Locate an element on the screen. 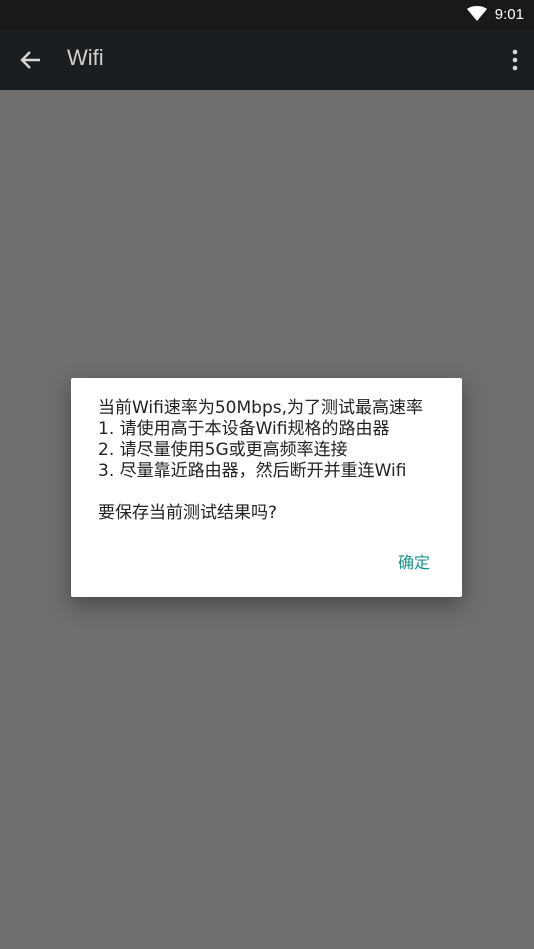 The image size is (534, 949). dialog-line-1: 当前Wifi速率为50Mbps,为了测试最高速率 is located at coordinates (261, 408).